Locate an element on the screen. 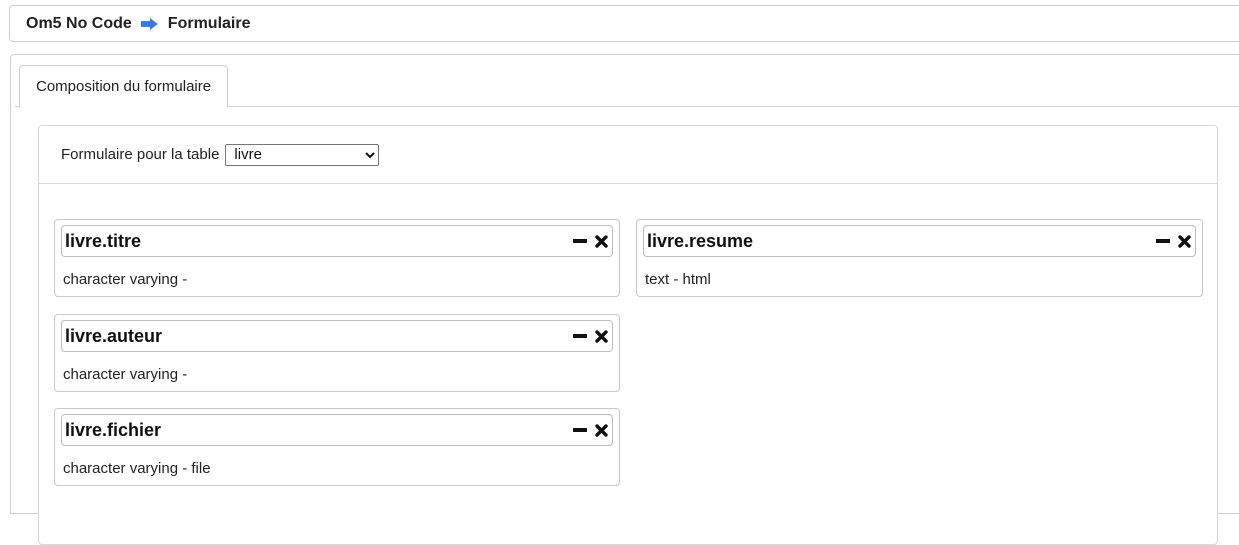 This screenshot has height=545, width=1239. table-label: Formulaire pour la table is located at coordinates (140, 154).